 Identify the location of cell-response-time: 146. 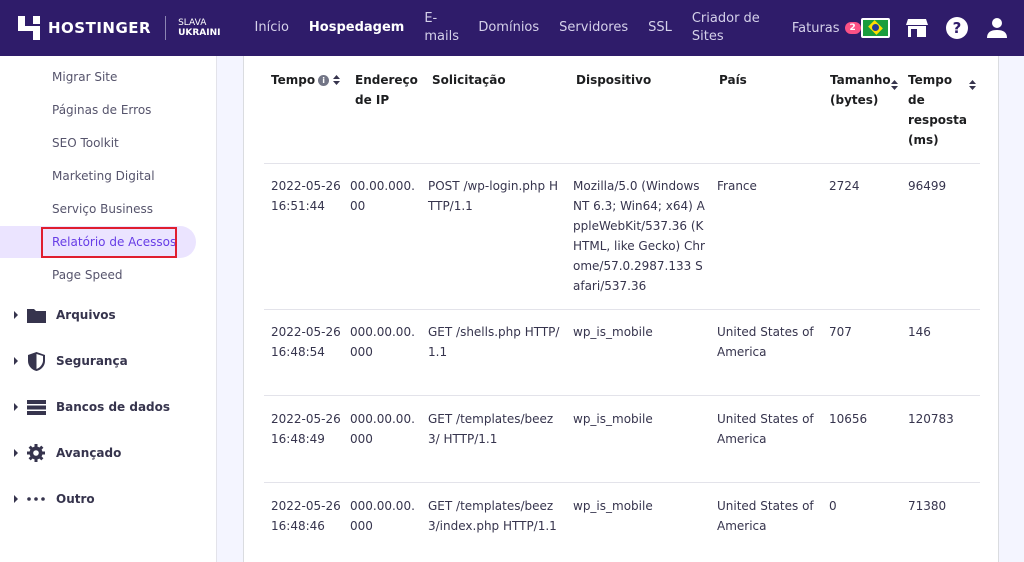
(919, 332).